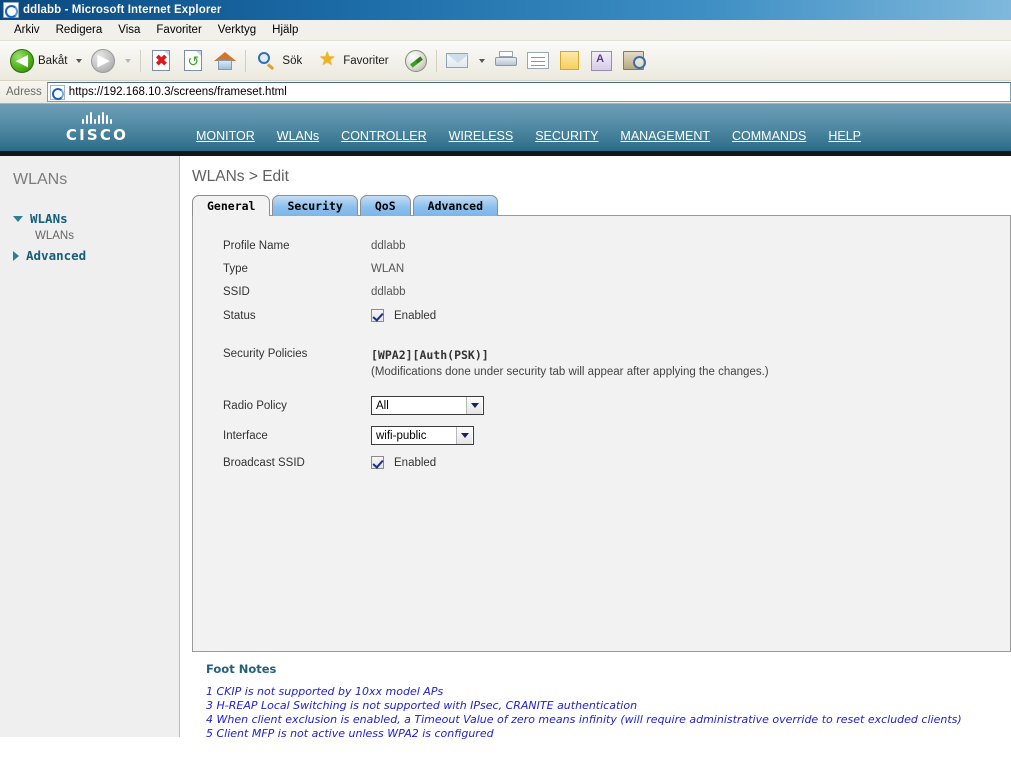 This screenshot has width=1011, height=758. I want to click on favorites-button: ★ Favoriter, so click(351, 61).